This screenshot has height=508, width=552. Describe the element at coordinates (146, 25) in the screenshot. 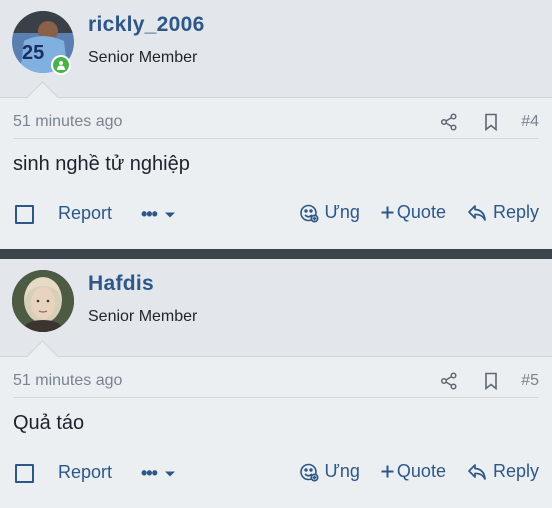

I see `username-link: rickly_2006` at that location.